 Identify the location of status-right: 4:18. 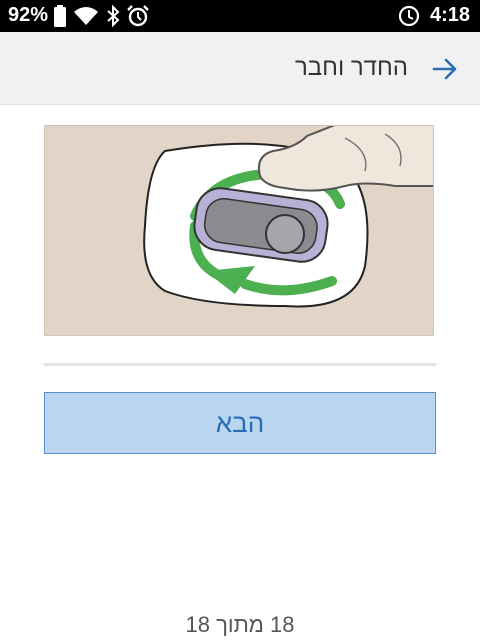
(434, 15).